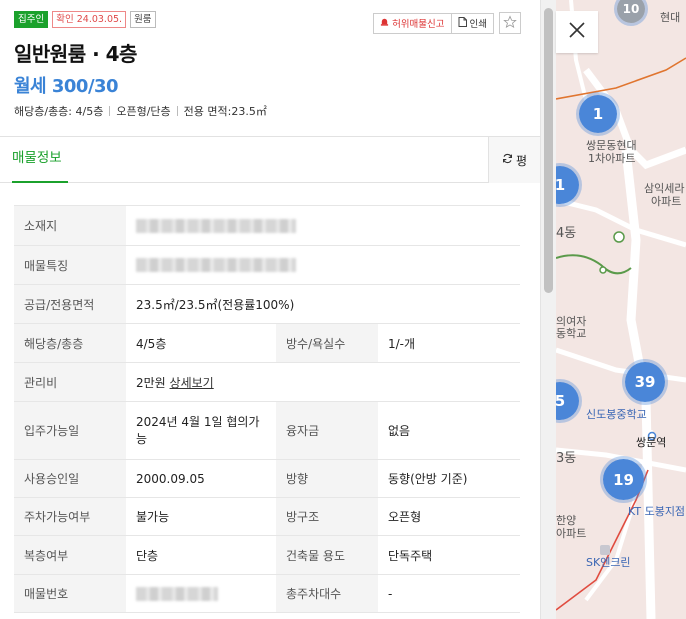 The height and width of the screenshot is (619, 686). Describe the element at coordinates (651, 442) in the screenshot. I see `map-label-station: 쌍문역` at that location.